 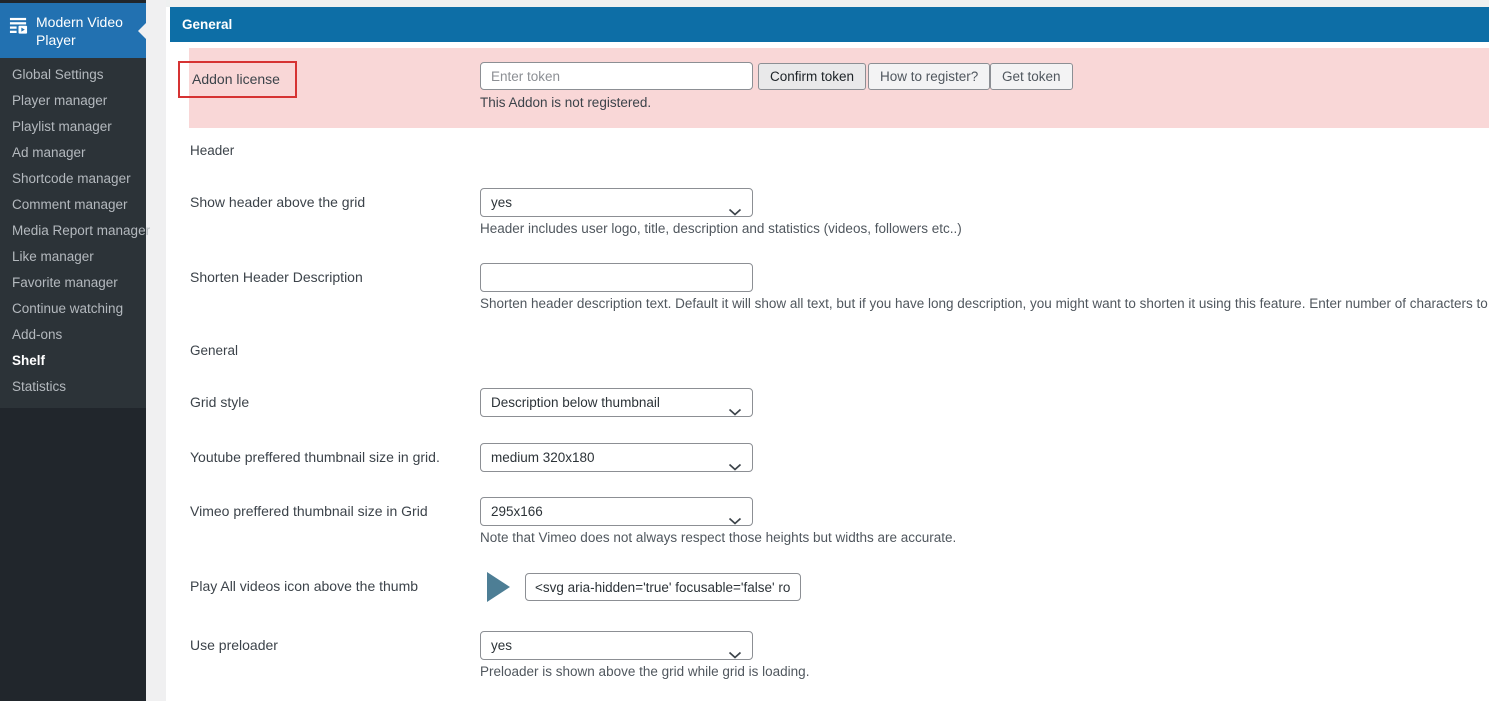 I want to click on general-section-title: General, so click(x=214, y=350).